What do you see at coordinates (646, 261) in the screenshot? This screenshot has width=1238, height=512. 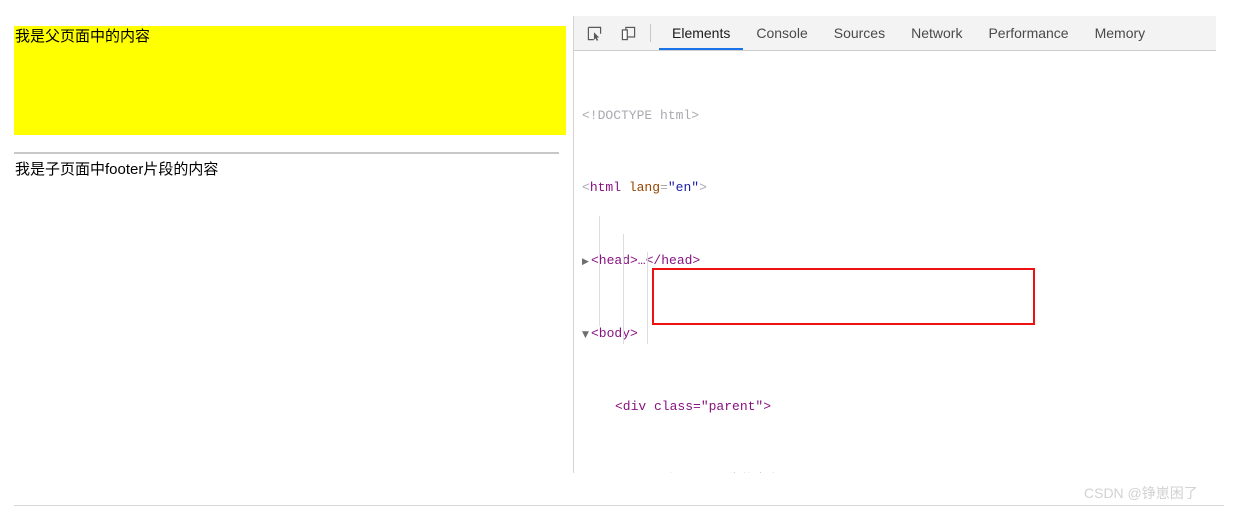 I see `head-line-text: <head>…</head>` at bounding box center [646, 261].